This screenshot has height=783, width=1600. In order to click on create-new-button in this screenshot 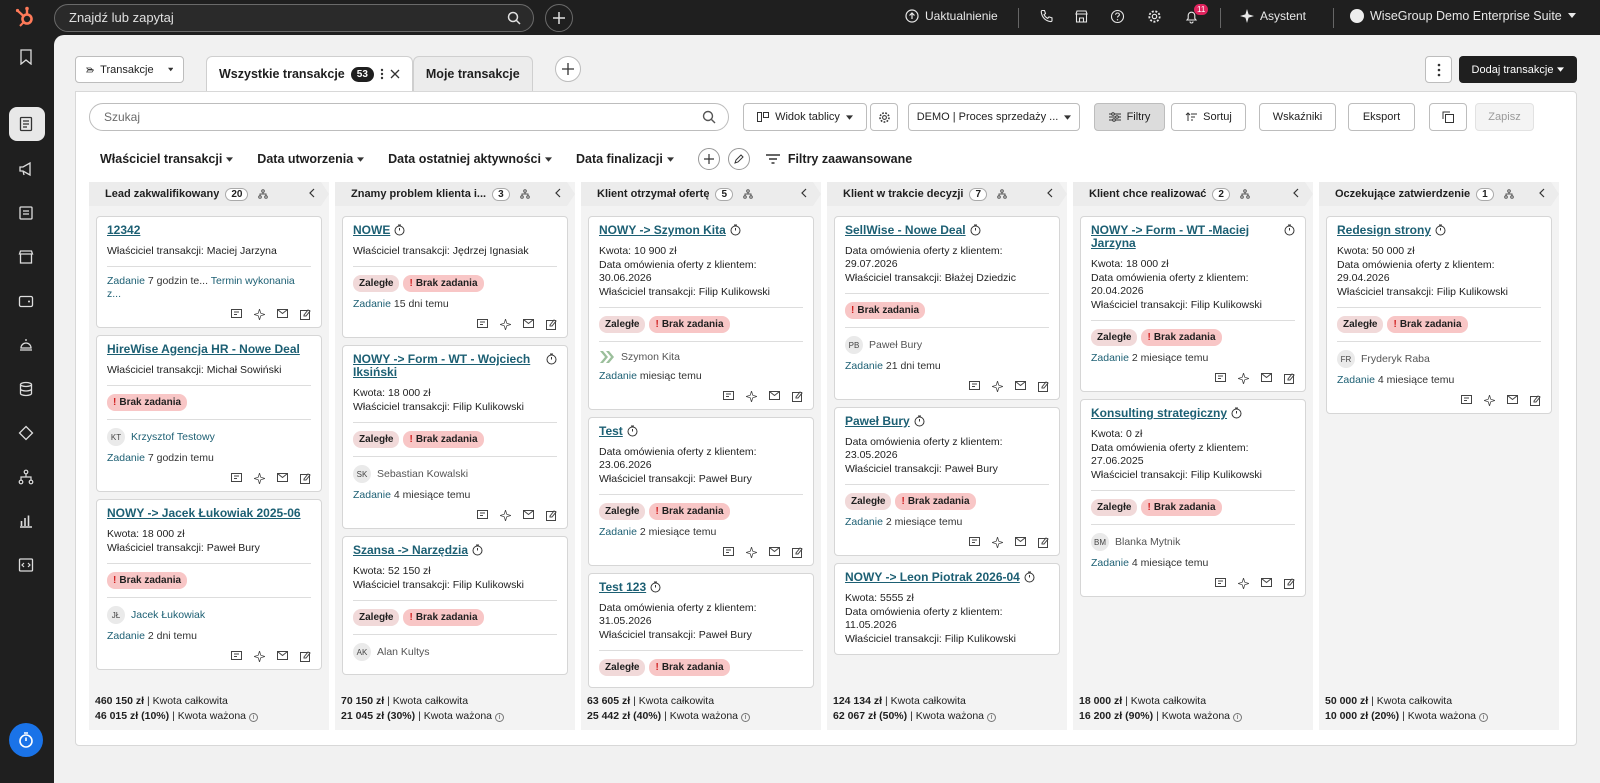, I will do `click(559, 18)`.